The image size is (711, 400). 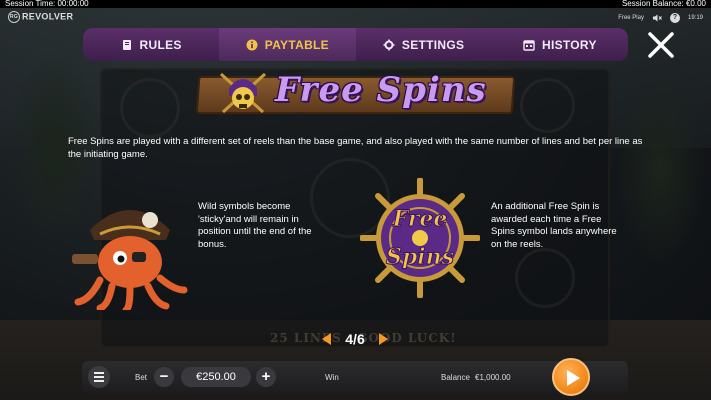 I want to click on menu-button, so click(x=99, y=377).